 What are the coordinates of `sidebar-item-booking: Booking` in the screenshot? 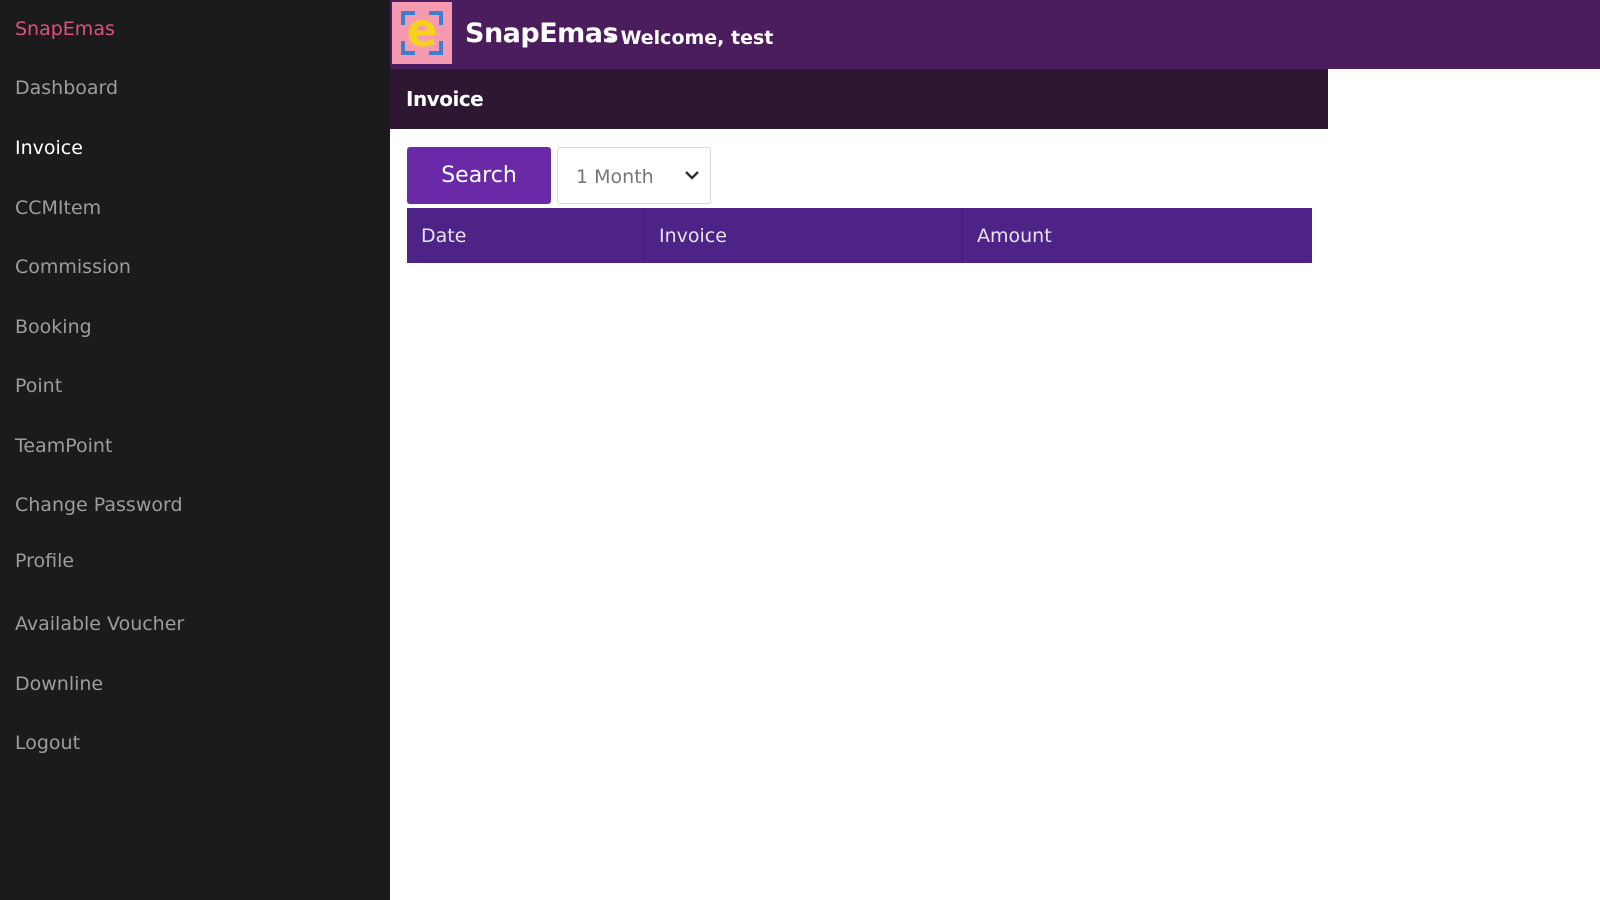 It's located at (53, 327).